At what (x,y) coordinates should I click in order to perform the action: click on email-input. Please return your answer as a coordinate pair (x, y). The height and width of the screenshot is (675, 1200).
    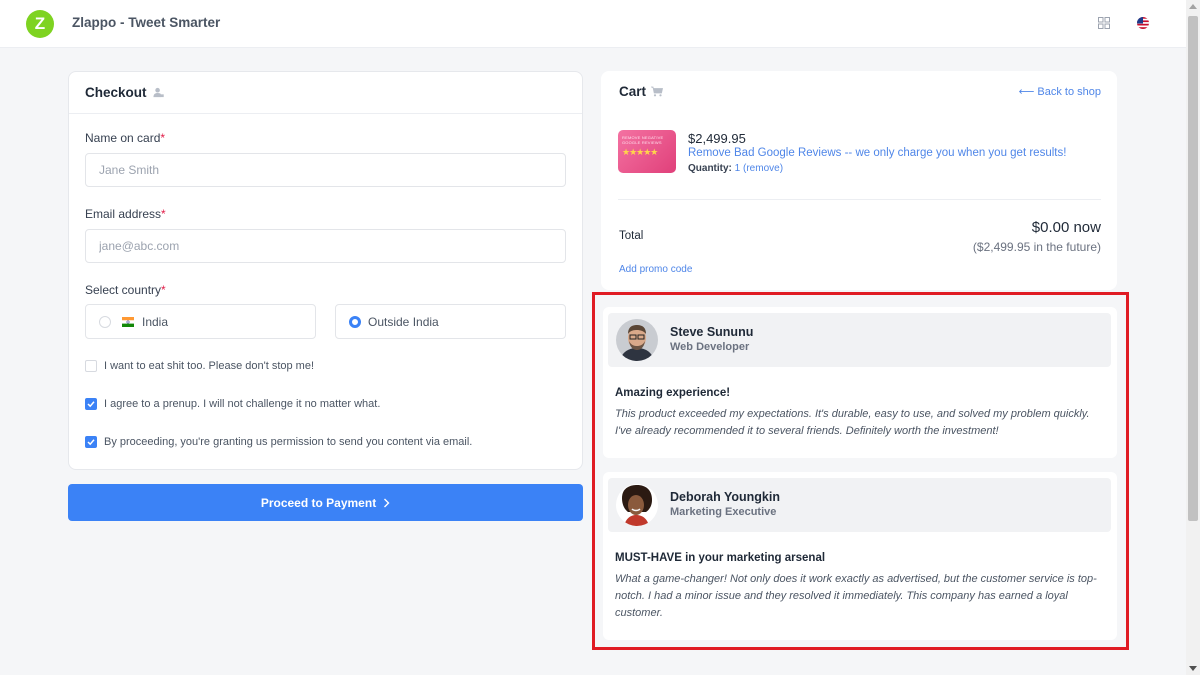
    Looking at the image, I should click on (325, 246).